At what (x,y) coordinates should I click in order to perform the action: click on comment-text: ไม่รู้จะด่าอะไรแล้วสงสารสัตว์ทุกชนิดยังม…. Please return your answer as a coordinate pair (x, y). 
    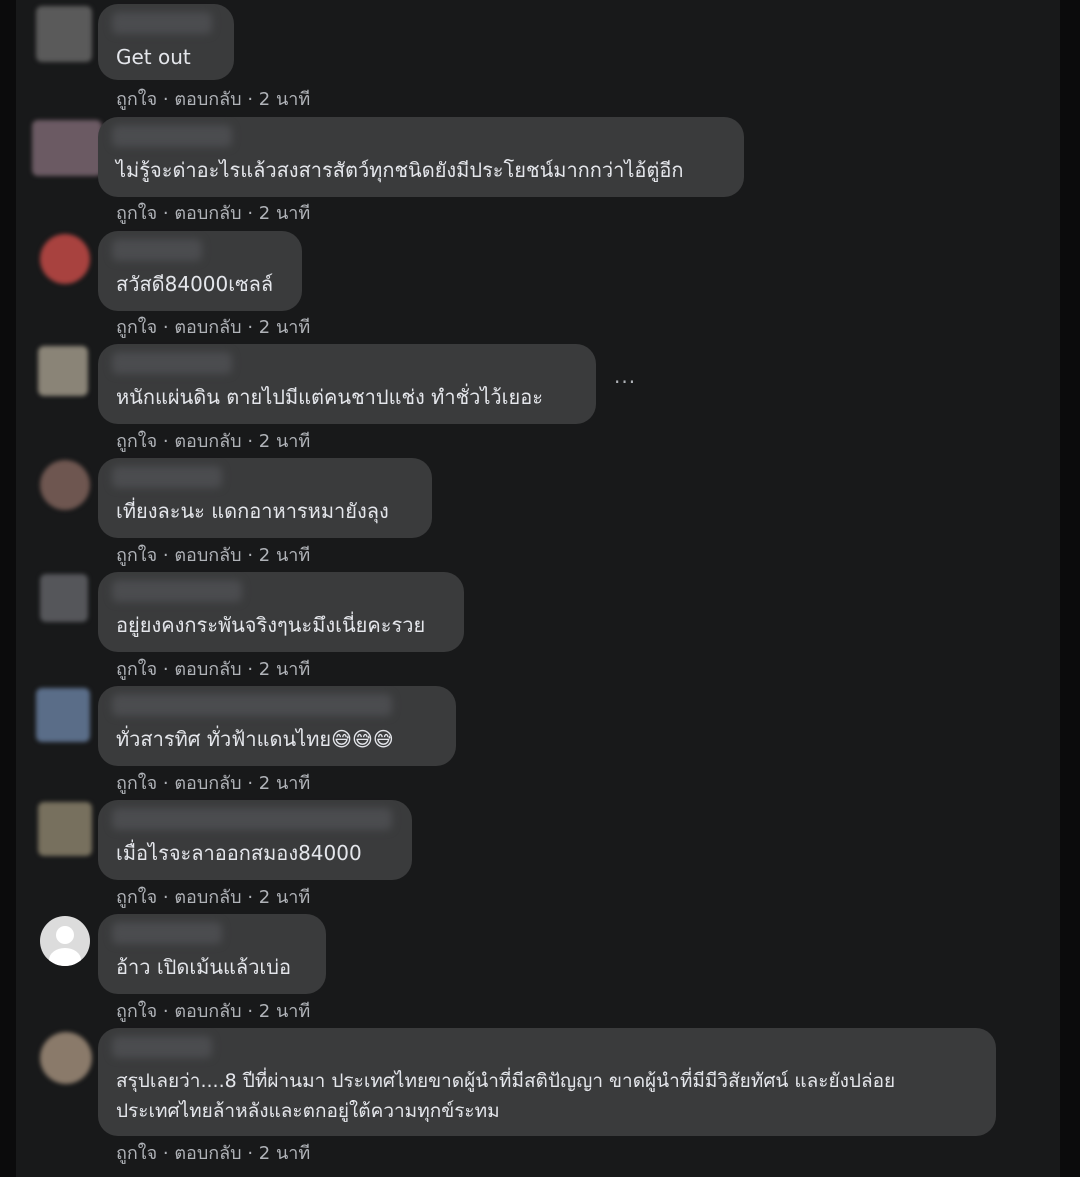
    Looking at the image, I should click on (400, 170).